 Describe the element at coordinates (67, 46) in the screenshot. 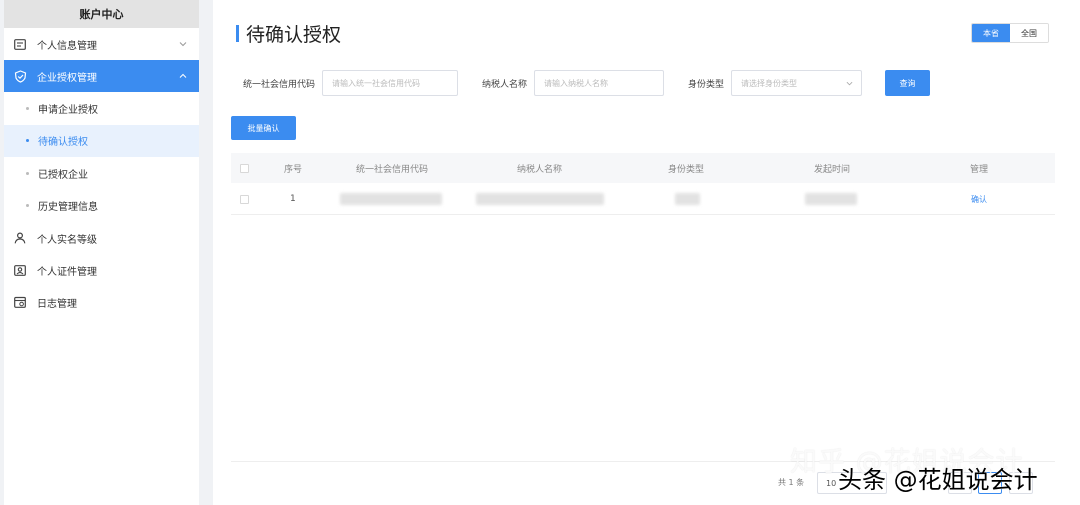

I see `sidebar-item-label: 个人信息管理` at that location.